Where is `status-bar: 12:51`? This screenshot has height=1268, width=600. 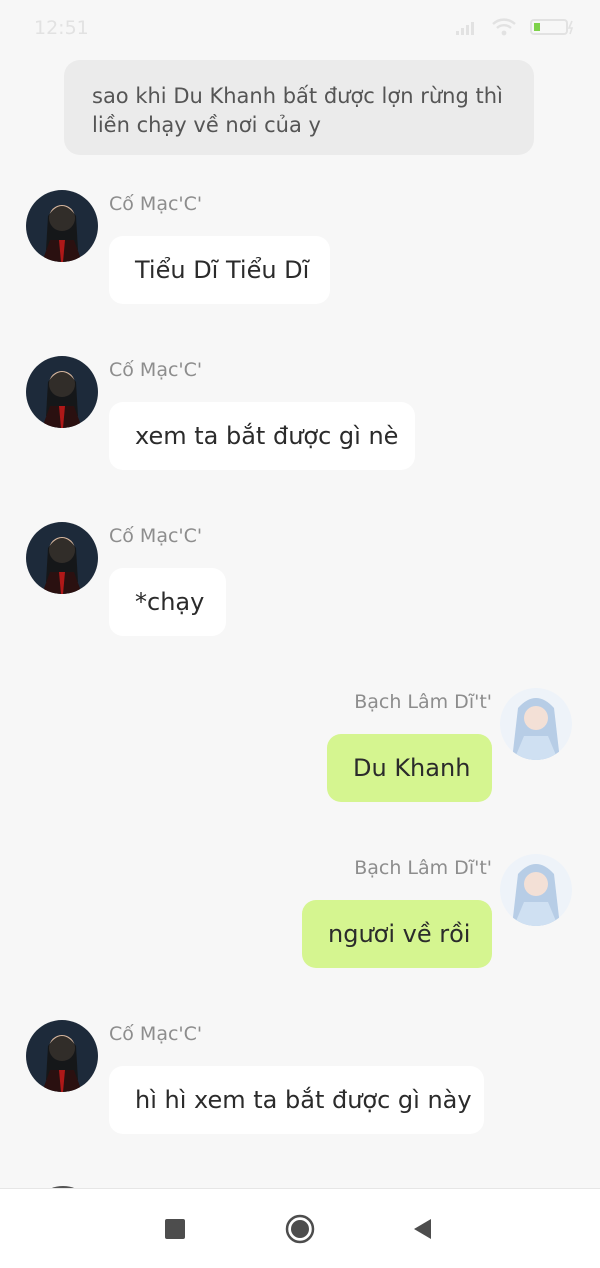 status-bar: 12:51 is located at coordinates (300, 28).